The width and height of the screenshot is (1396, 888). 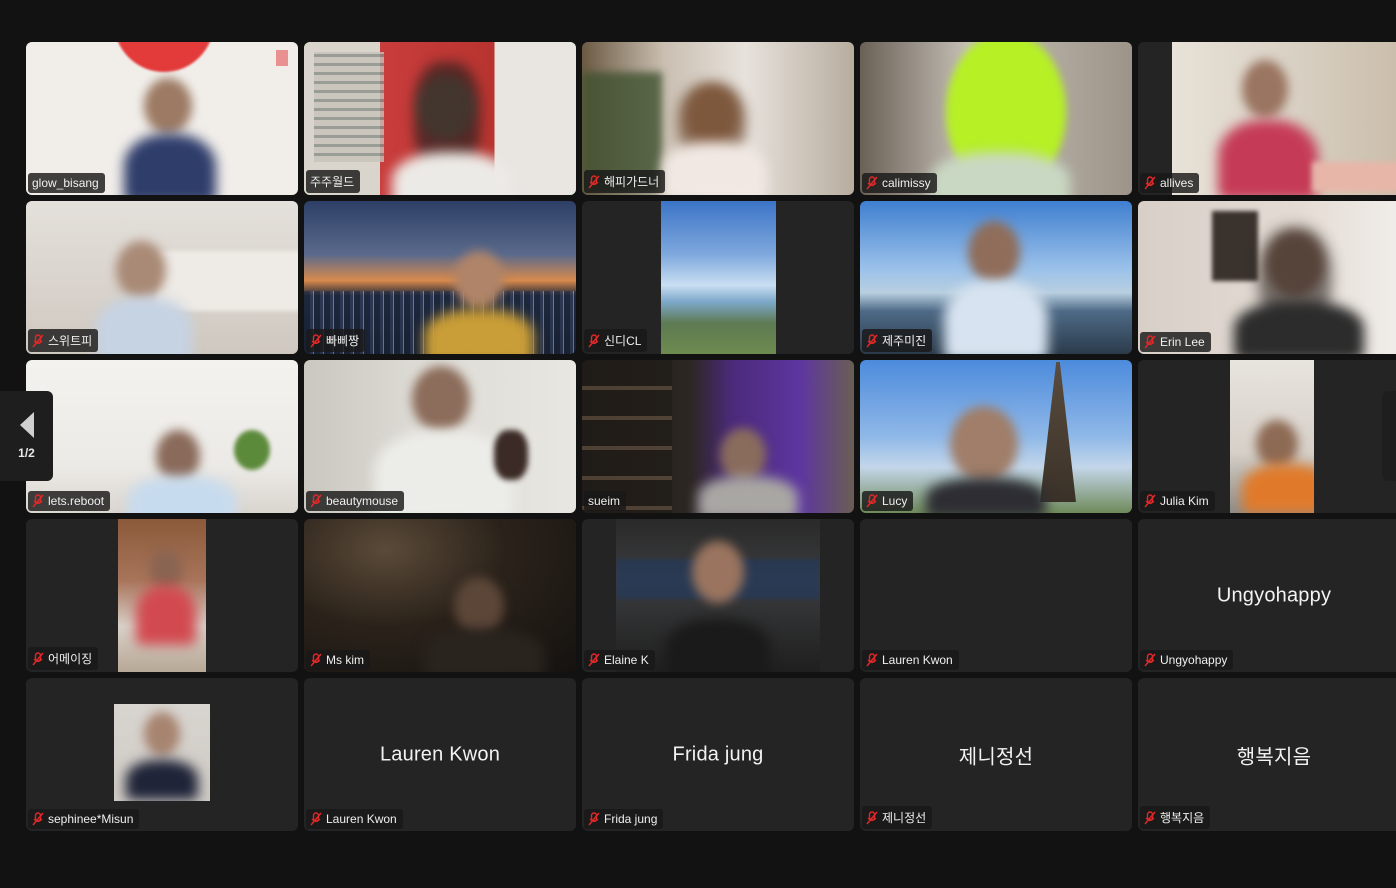 I want to click on participant-tile: Erin Lee, so click(x=1267, y=277).